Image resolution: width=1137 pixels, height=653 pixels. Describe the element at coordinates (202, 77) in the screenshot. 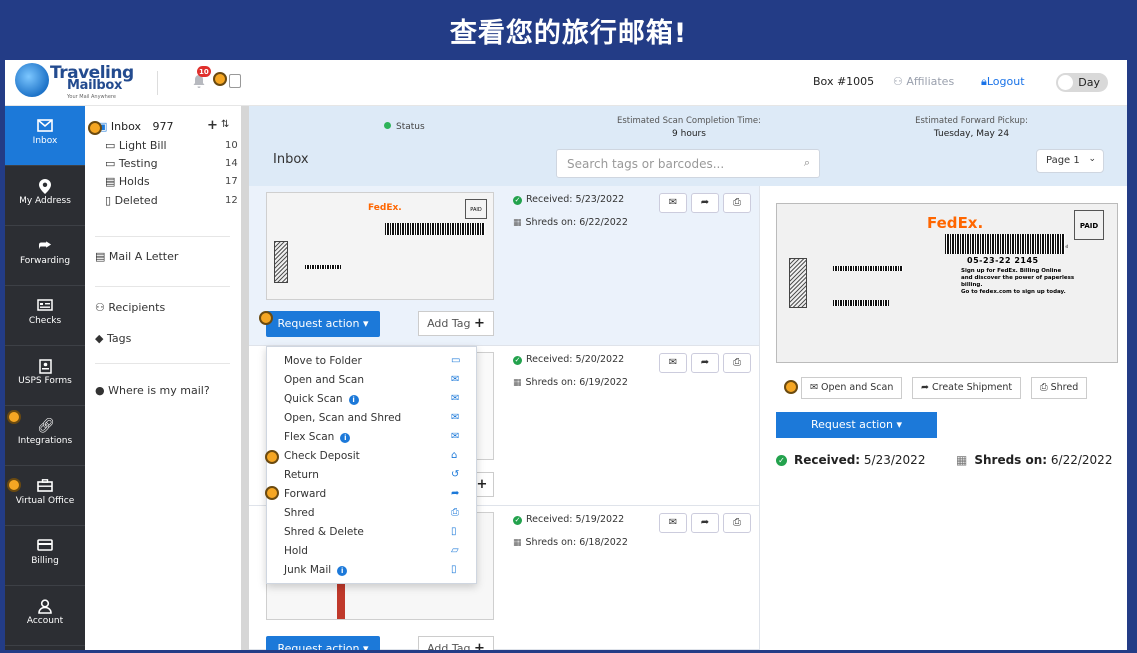

I see `notification-bell: 10` at that location.